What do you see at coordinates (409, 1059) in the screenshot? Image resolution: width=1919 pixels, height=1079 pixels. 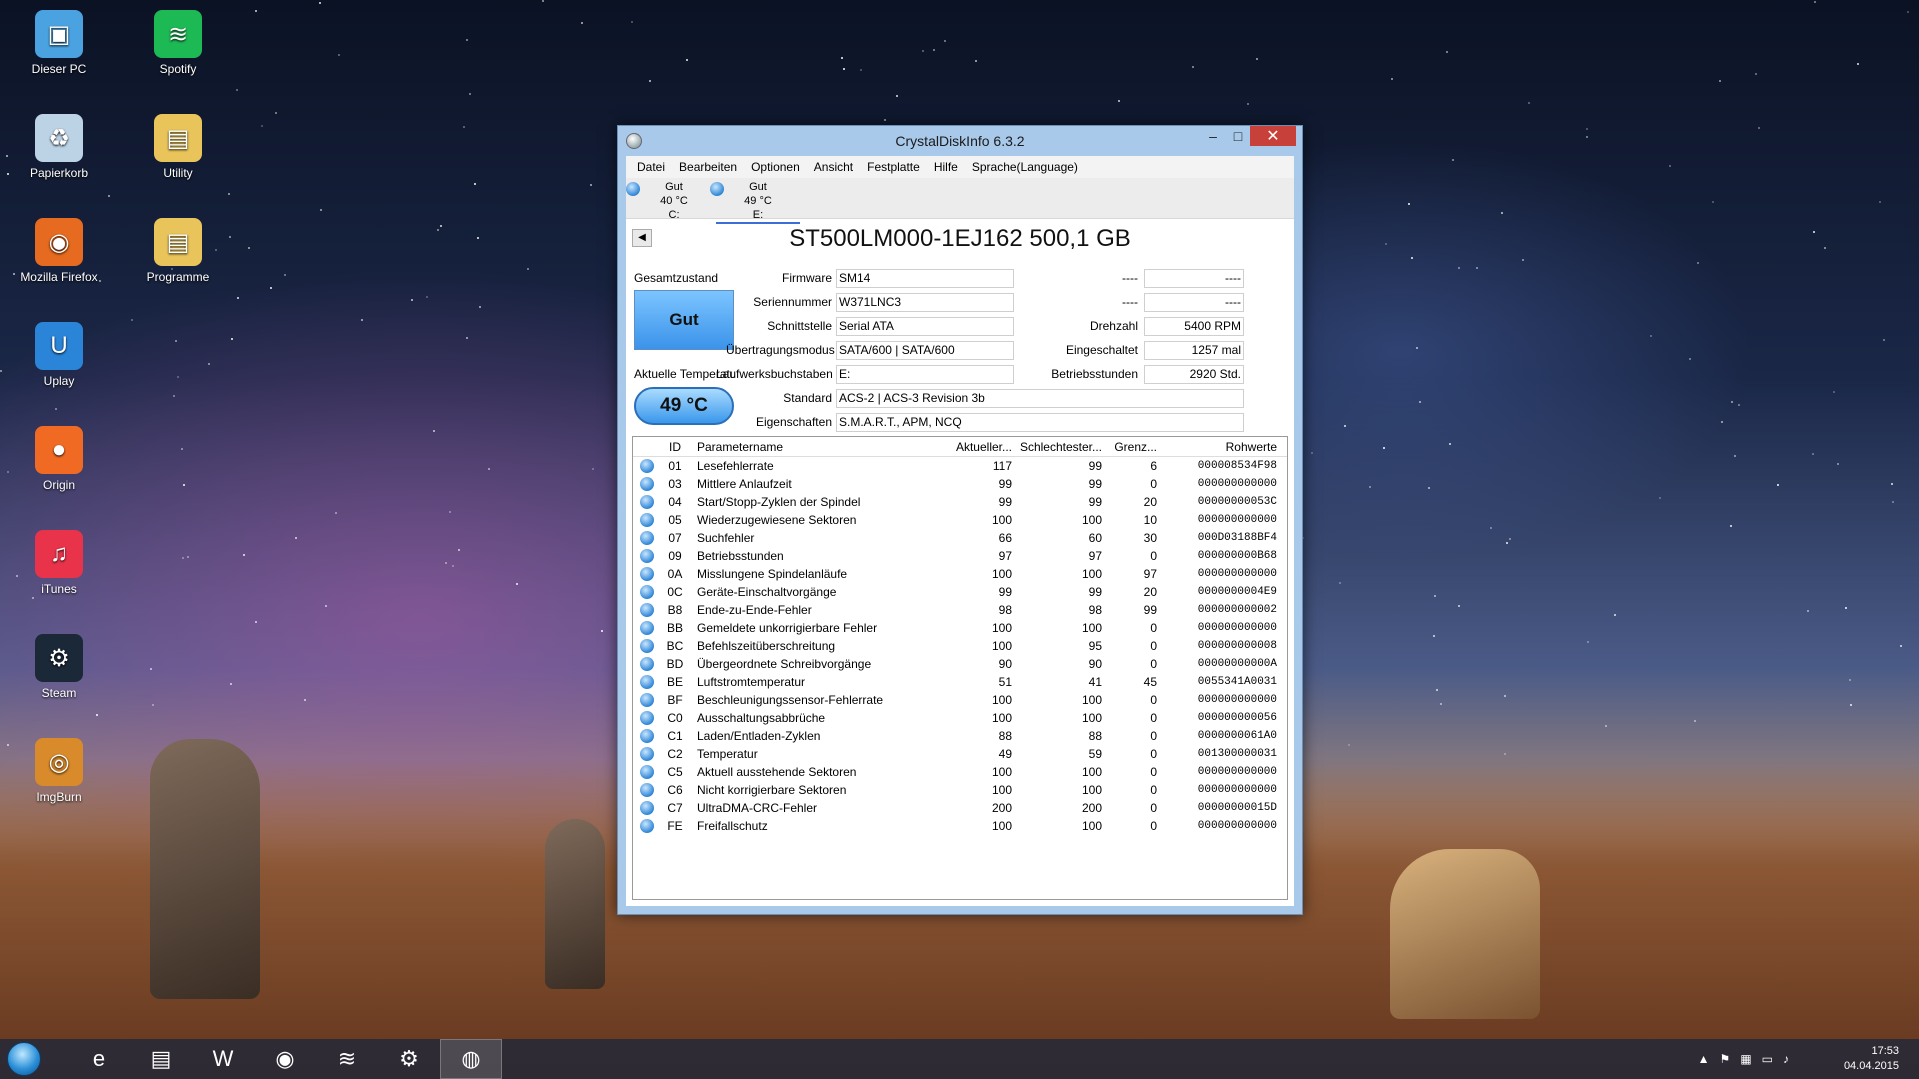 I see `steam-icon: ⚙` at bounding box center [409, 1059].